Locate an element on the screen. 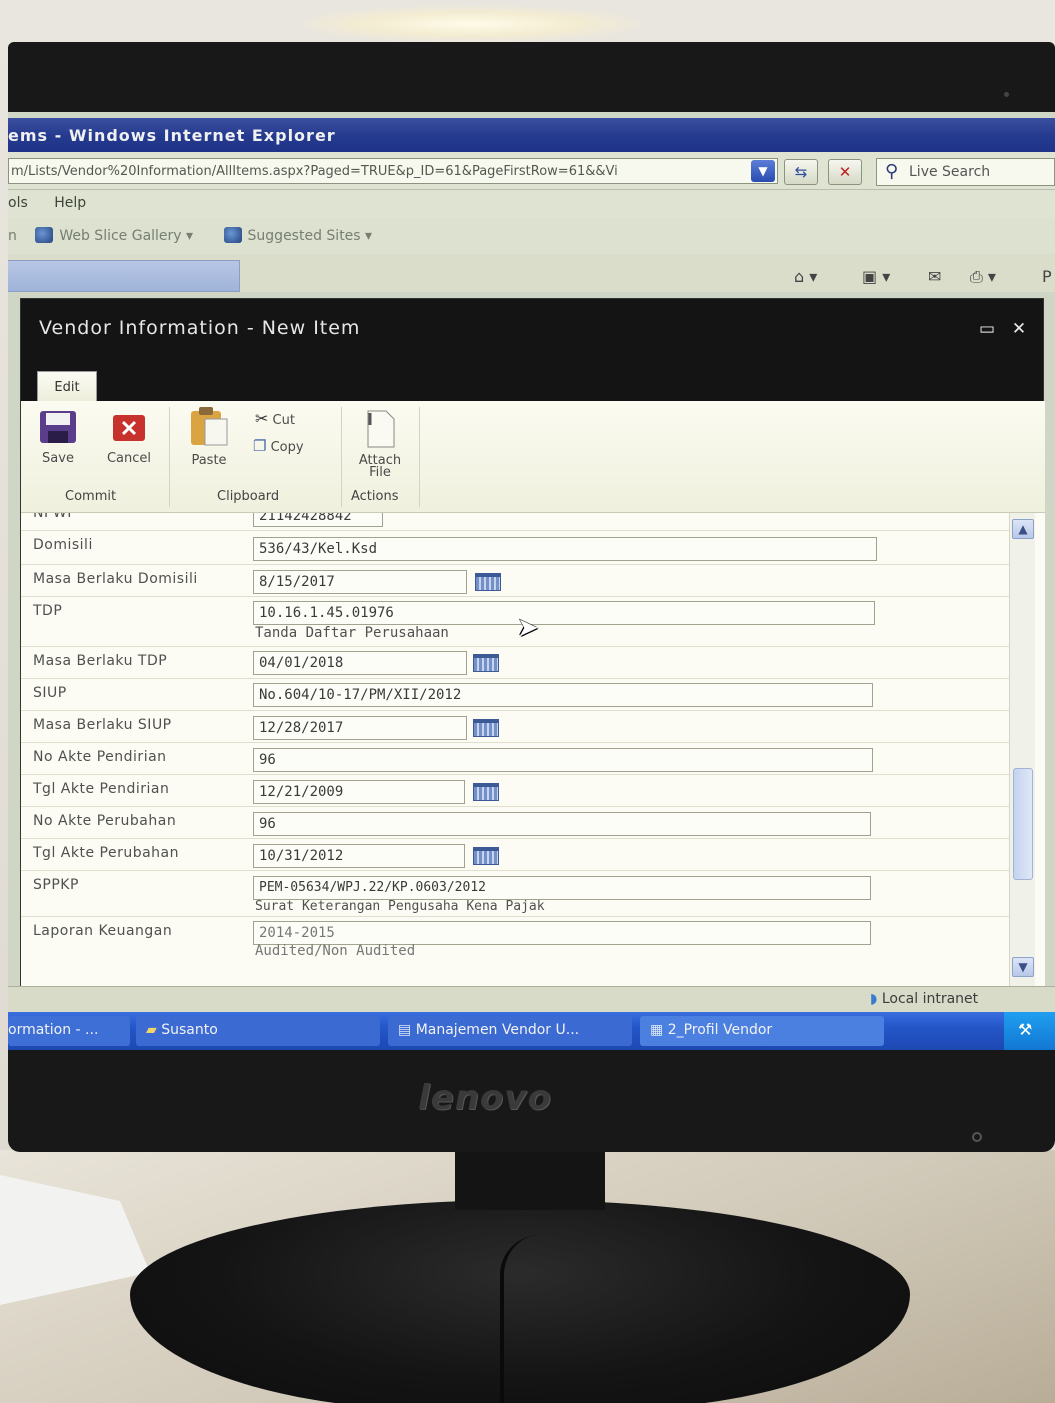 The image size is (1055, 1403). zone-label: Local intranet is located at coordinates (930, 999).